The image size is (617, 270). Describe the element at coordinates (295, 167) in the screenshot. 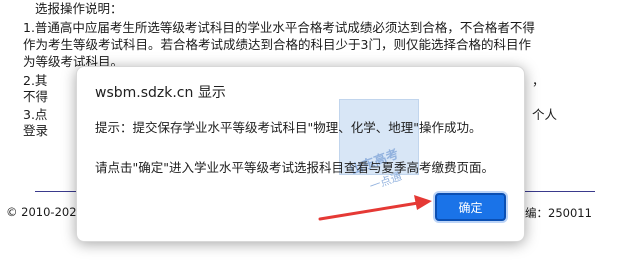

I see `dialog-message-instruction: 请点击"确定"进入学业水平等级考试选报科目查看与夏季高考缴费页面。` at that location.